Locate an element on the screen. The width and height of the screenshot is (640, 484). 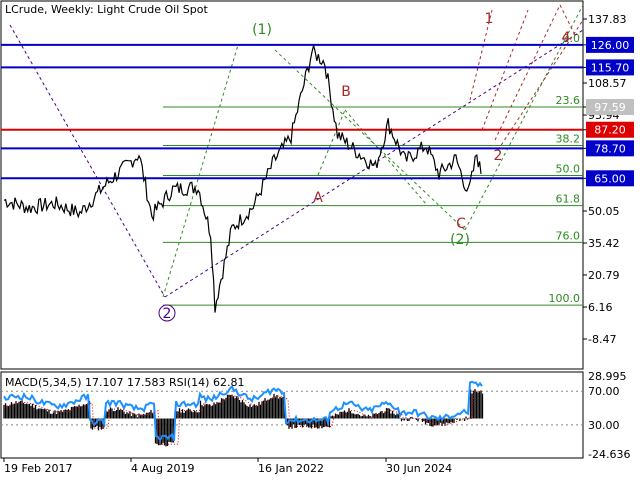
fib-label: 76.0 is located at coordinates (568, 235).